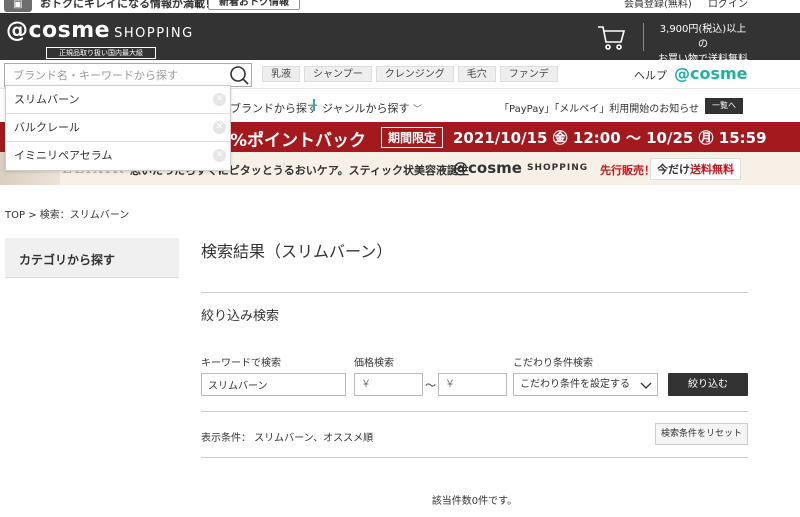  What do you see at coordinates (154, 33) in the screenshot?
I see `logo-shop: SHOPPING` at bounding box center [154, 33].